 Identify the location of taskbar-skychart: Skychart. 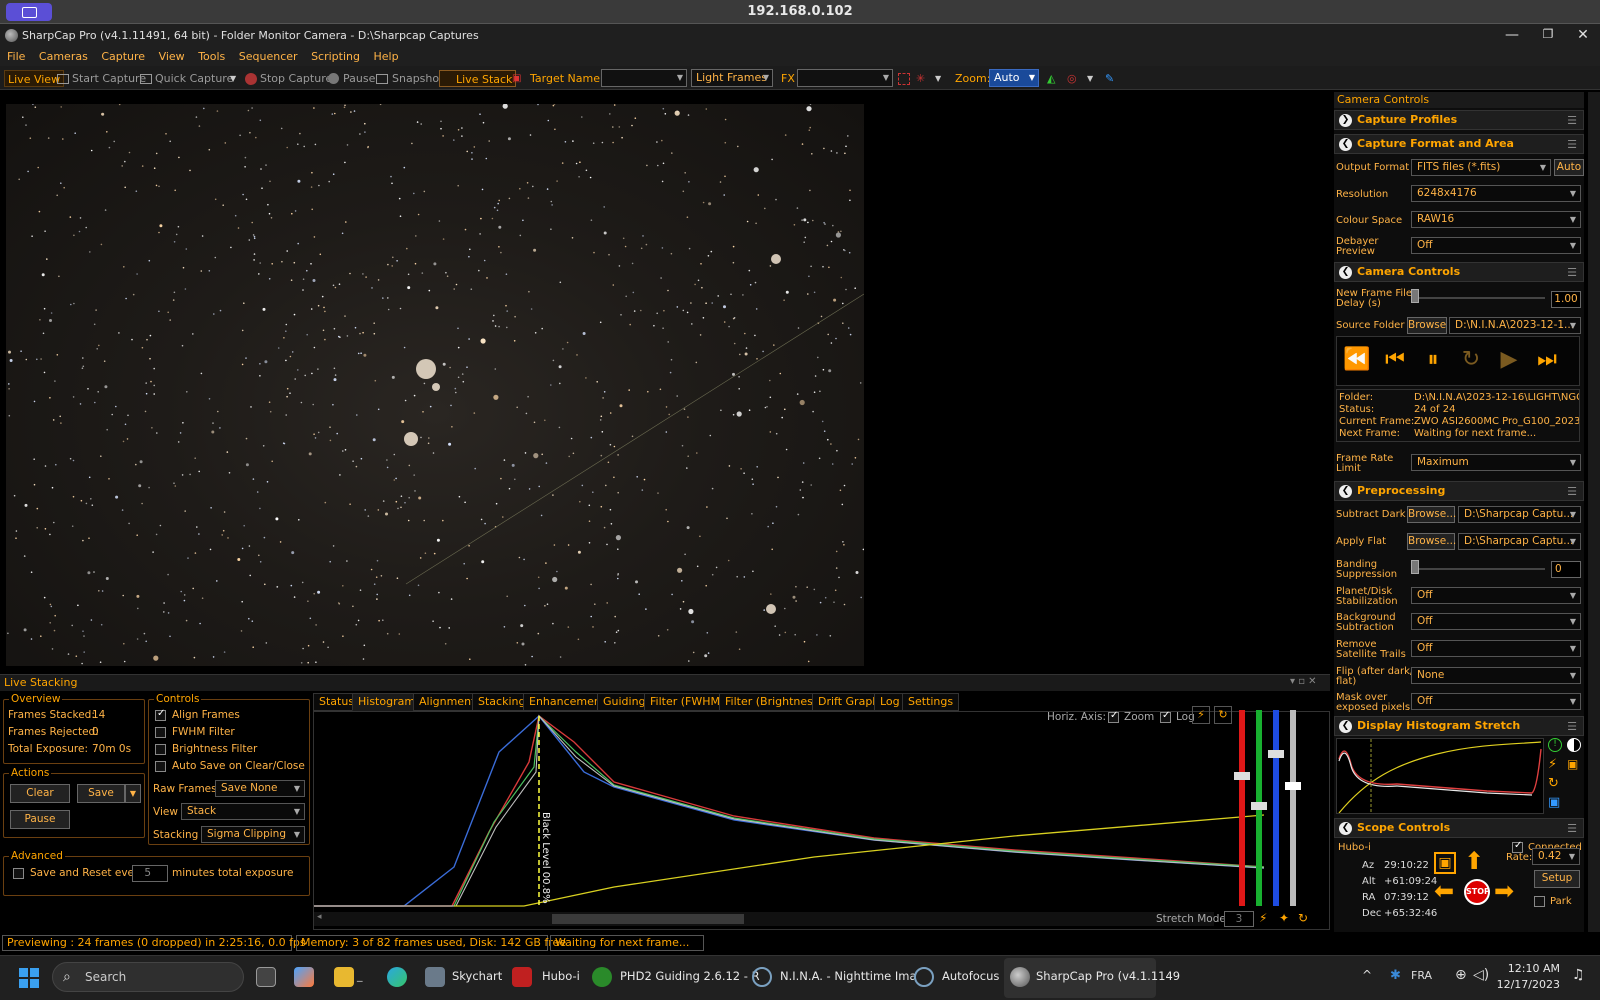
(477, 976).